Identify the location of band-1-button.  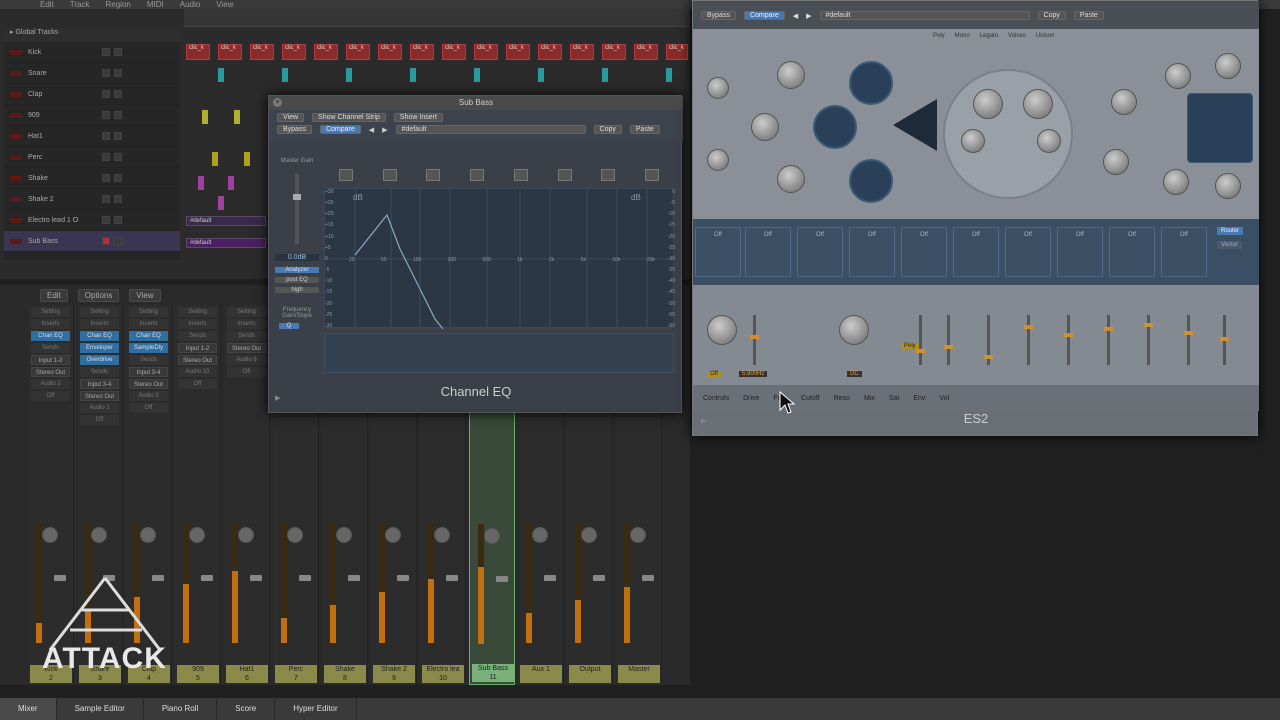
(433, 175).